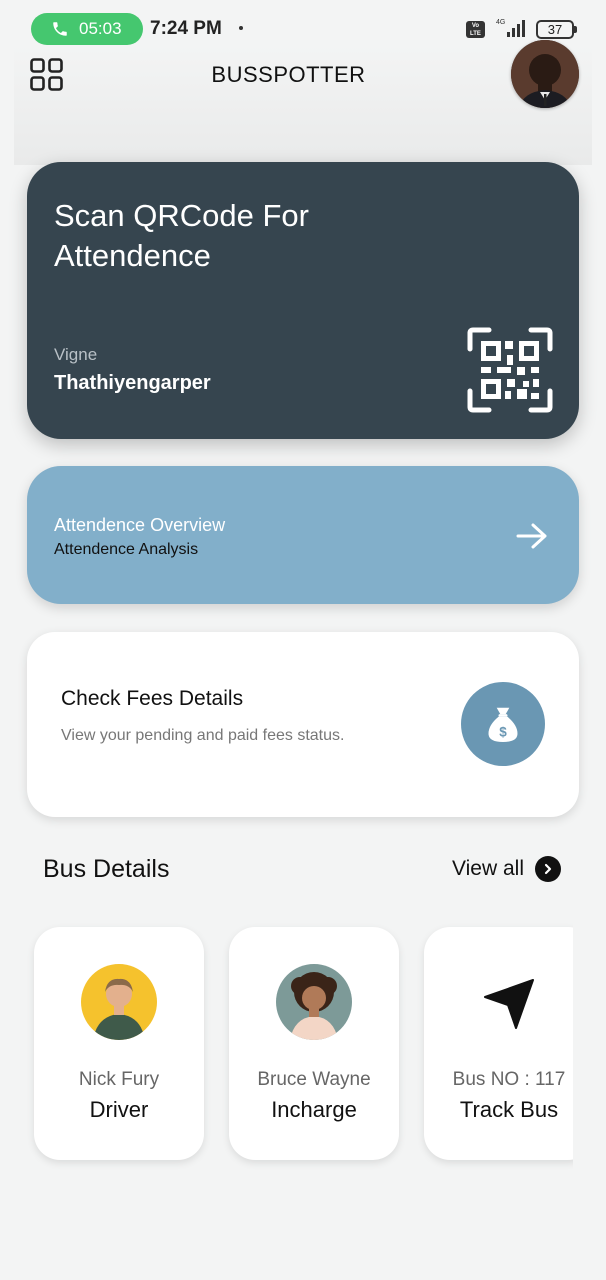 The image size is (606, 1280). What do you see at coordinates (132, 383) in the screenshot?
I see `user-last-name: Thathiyengarper` at bounding box center [132, 383].